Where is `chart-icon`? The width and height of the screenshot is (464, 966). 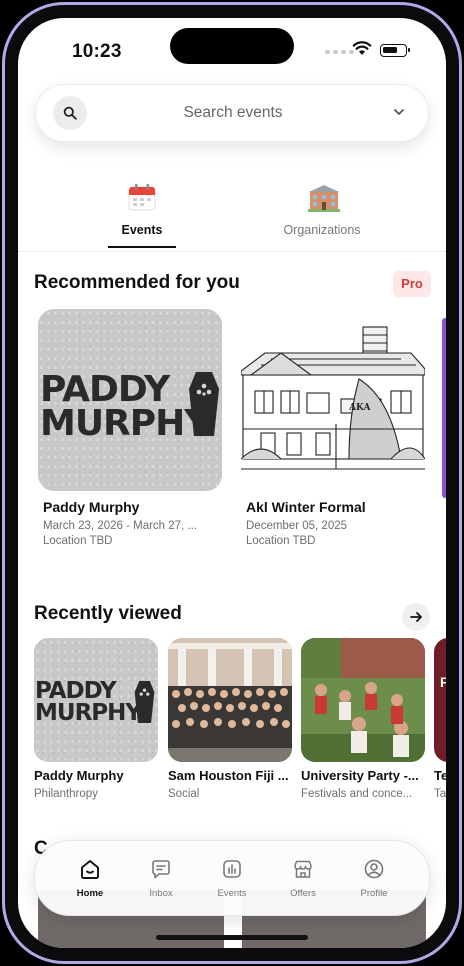
chart-icon is located at coordinates (232, 869).